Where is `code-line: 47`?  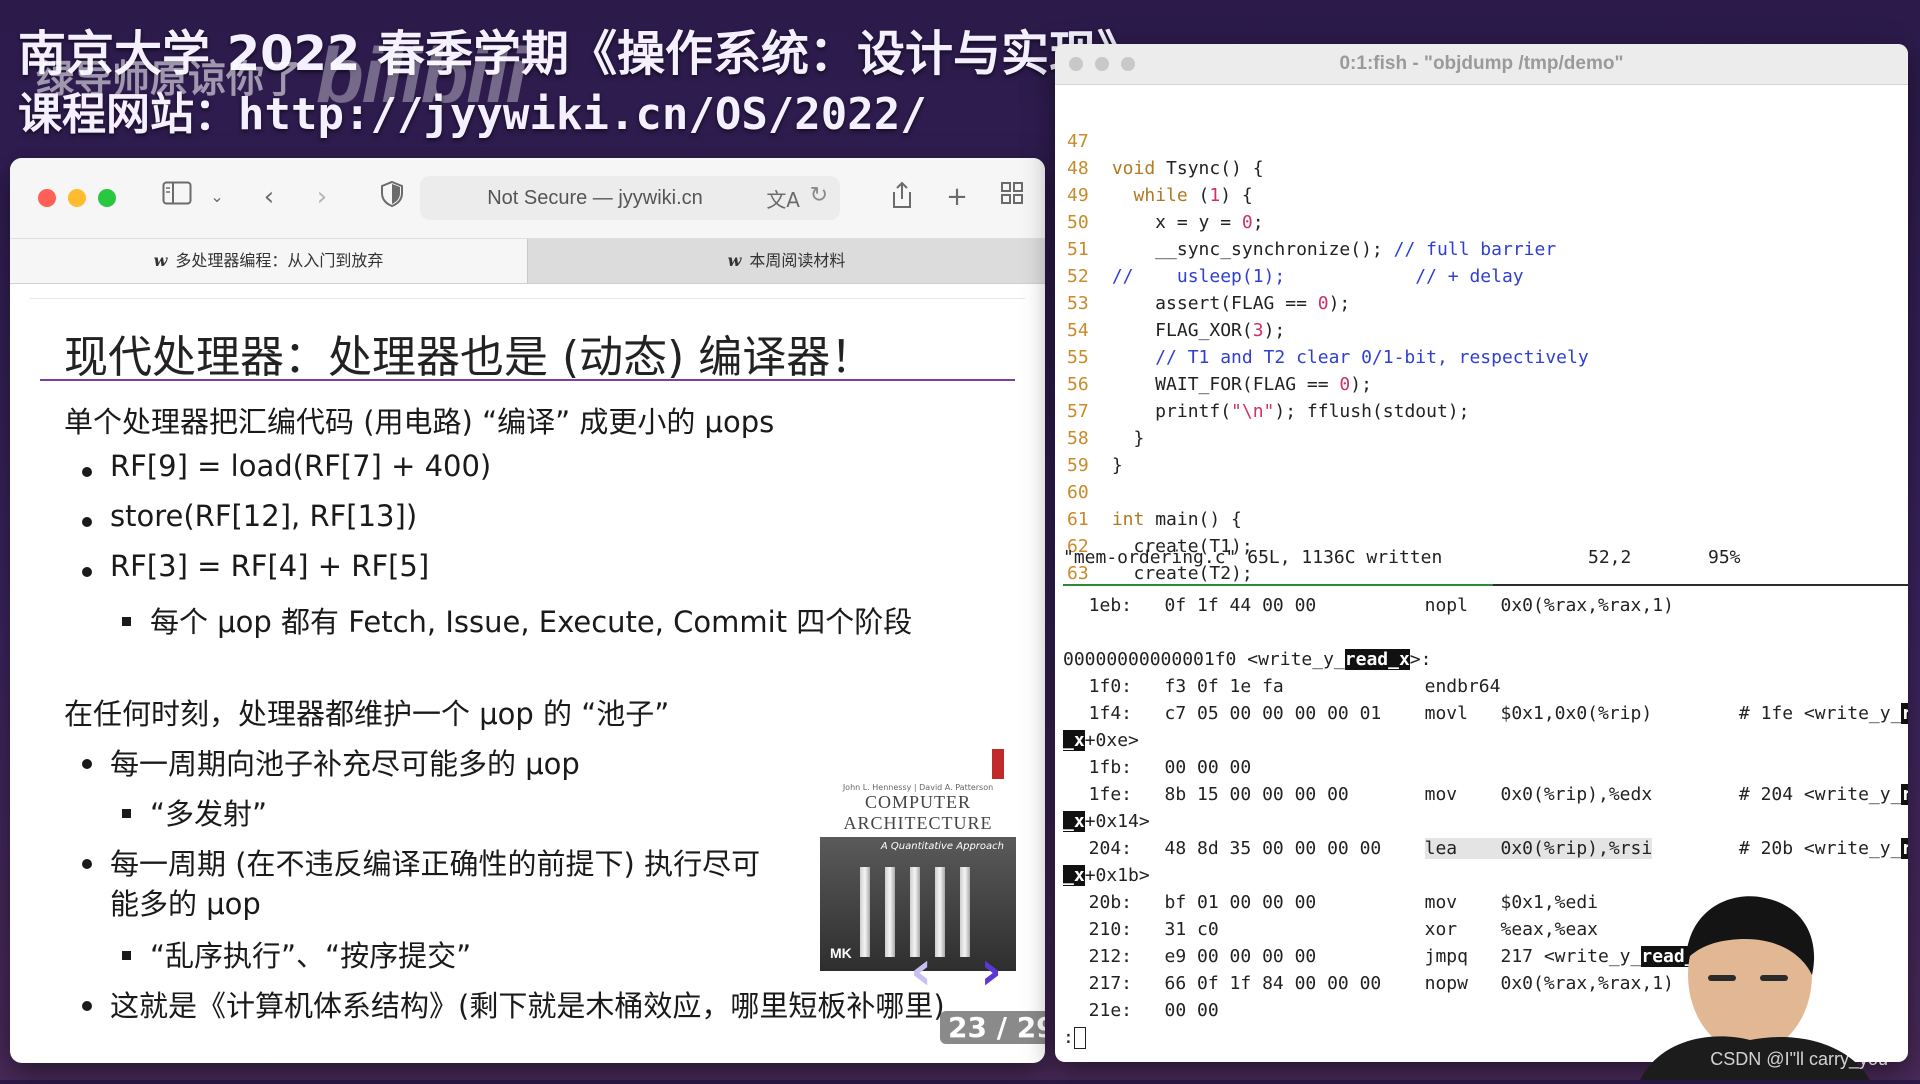
code-line: 47 is located at coordinates (1078, 141).